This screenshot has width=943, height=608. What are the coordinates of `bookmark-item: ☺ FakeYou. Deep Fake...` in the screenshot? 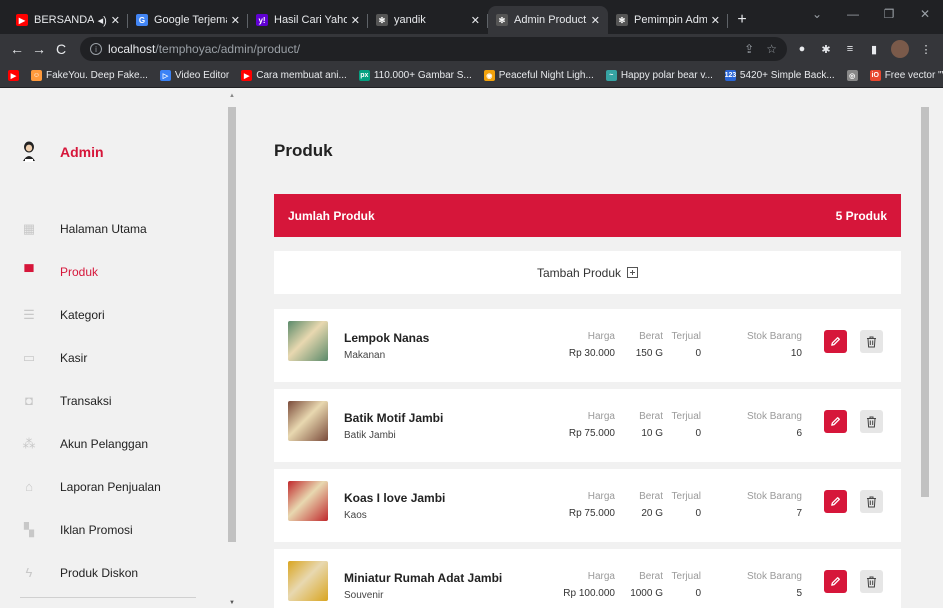 It's located at (89, 75).